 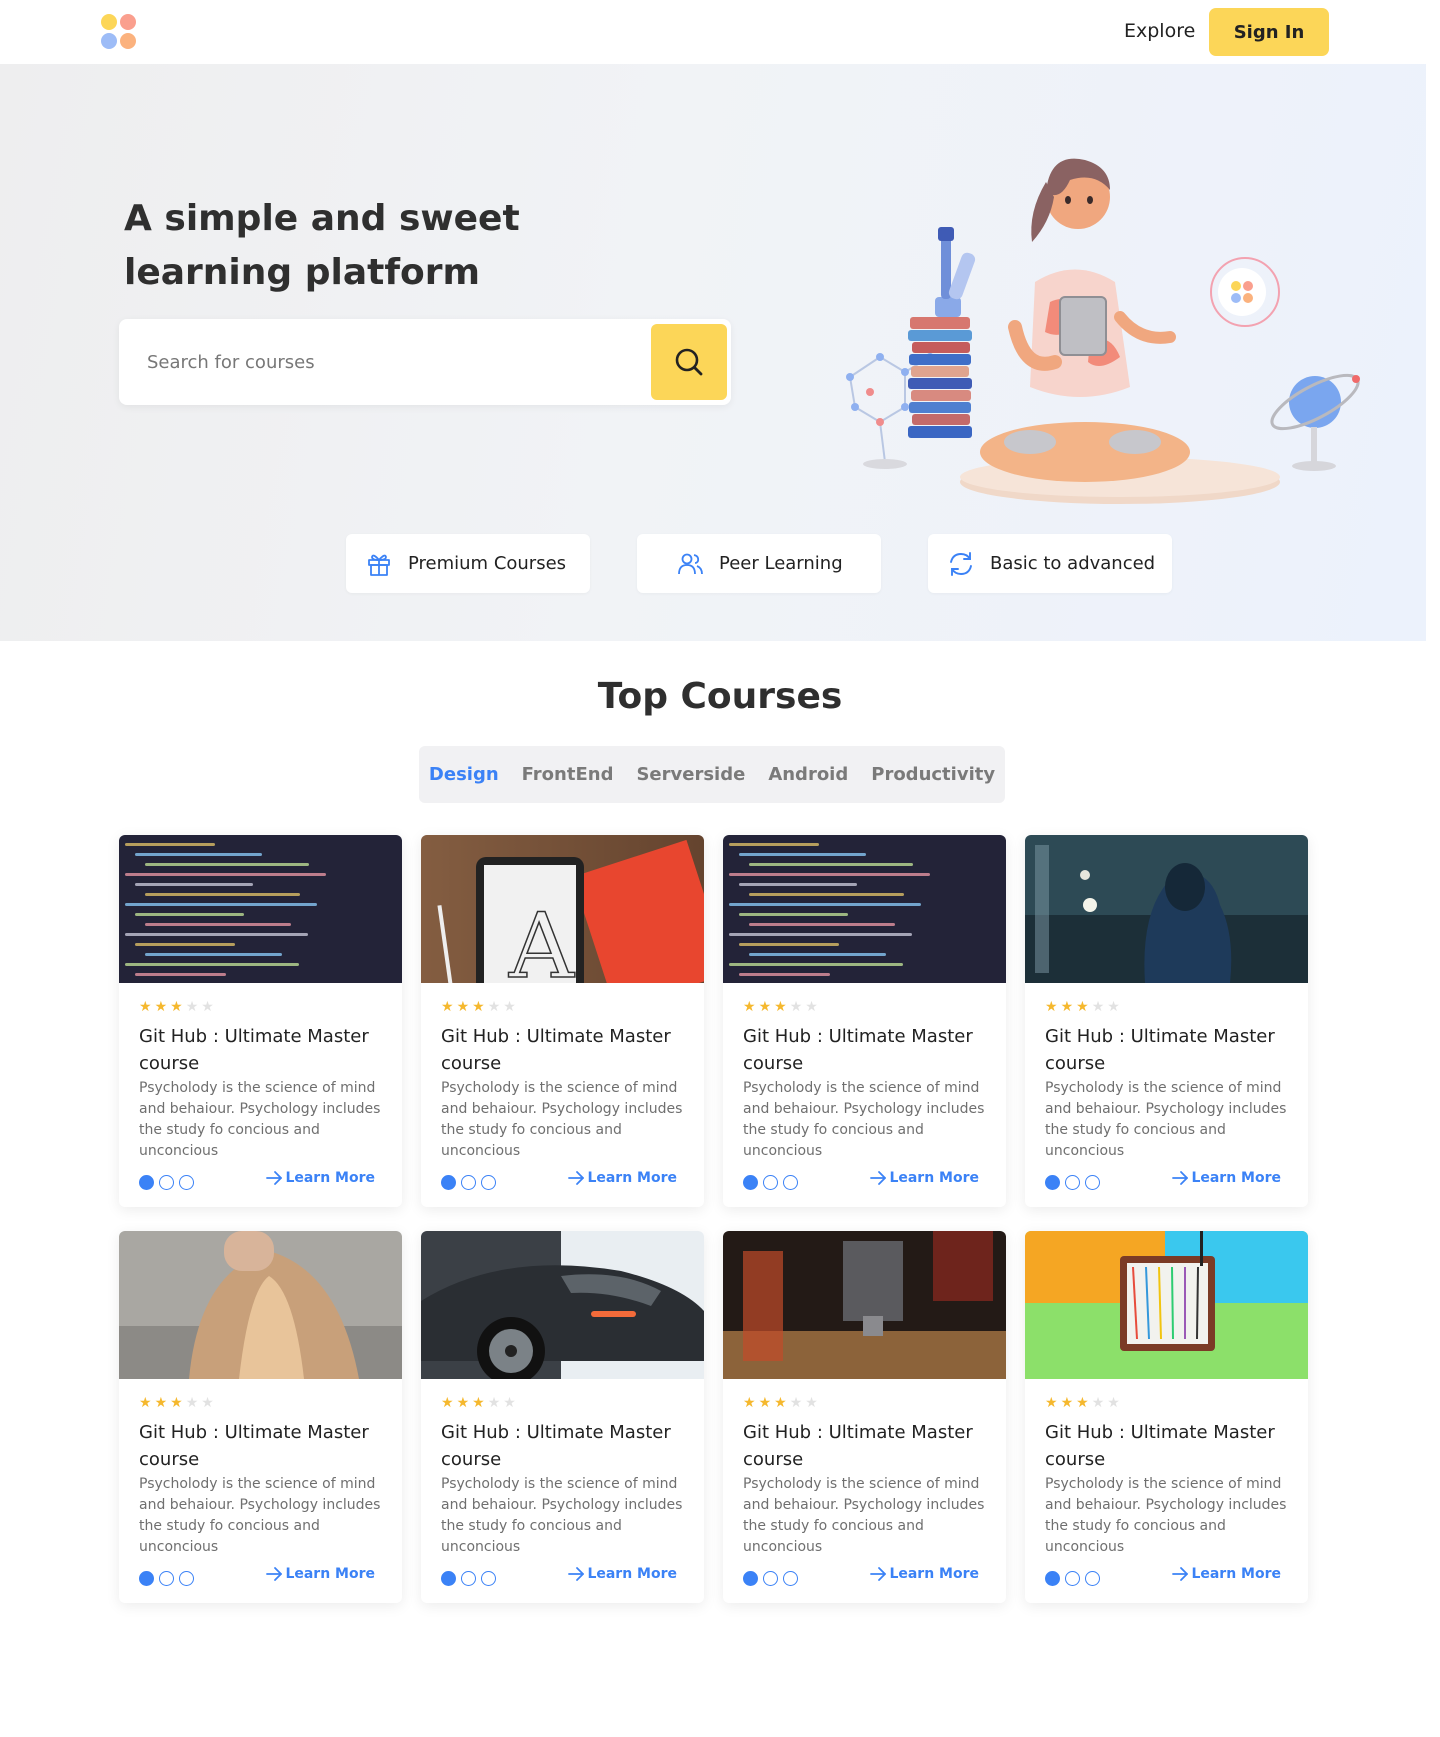 I want to click on course-title: Git Hub : Ultimate Master course, so click(x=556, y=1446).